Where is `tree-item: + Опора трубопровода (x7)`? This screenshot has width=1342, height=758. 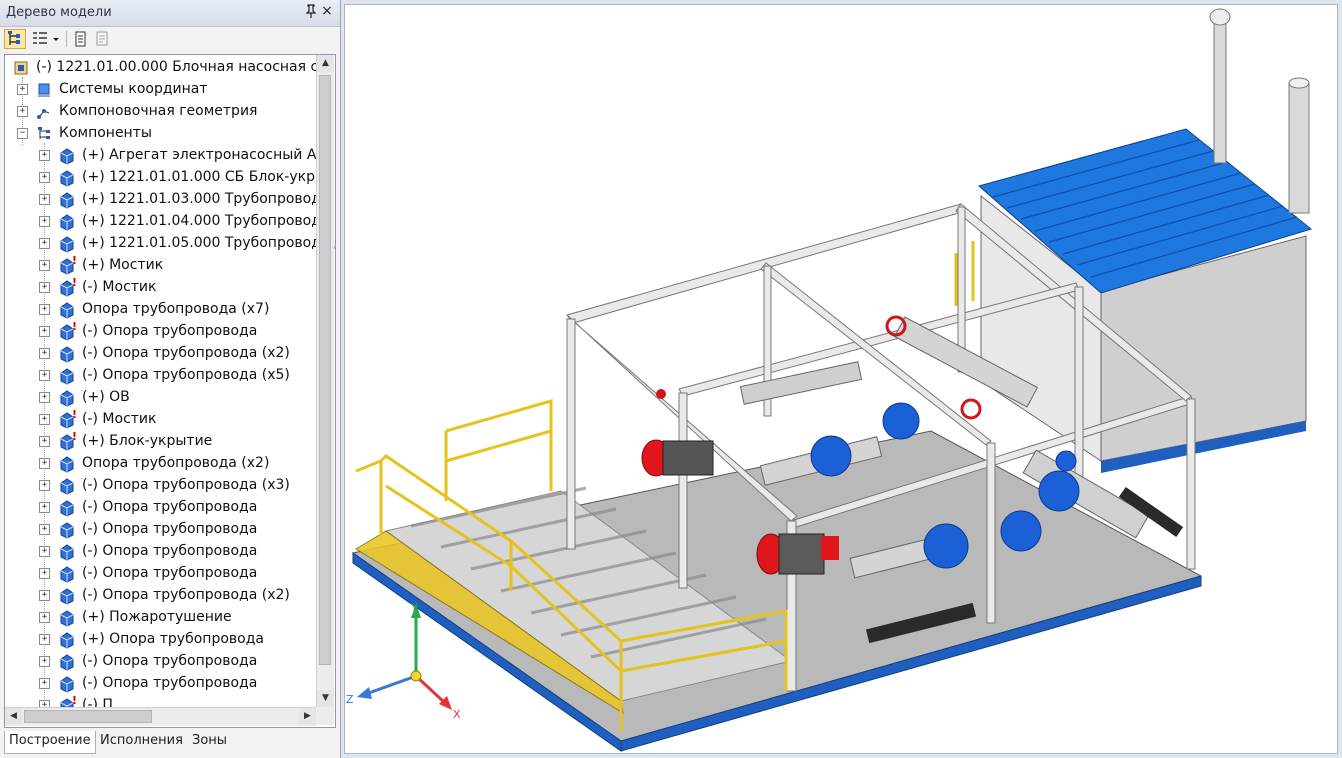
tree-item: + Опора трубопровода (x7) is located at coordinates (160, 310).